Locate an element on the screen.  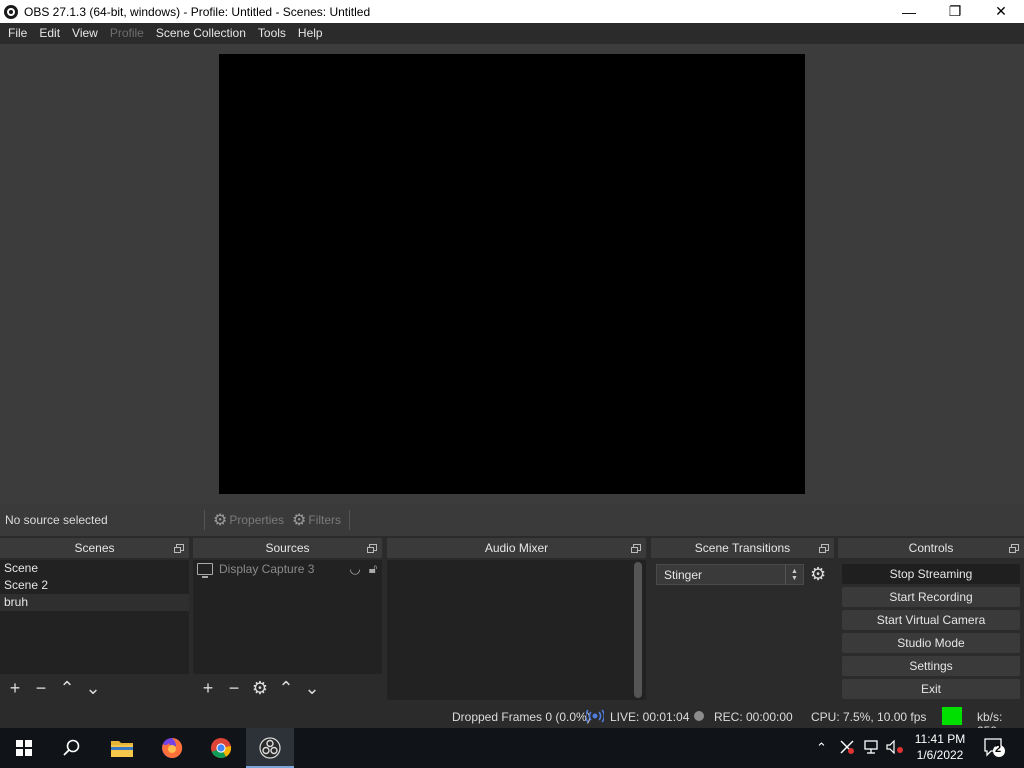
scene-transitions-dock: Scene Transitions is located at coordinates (742, 548).